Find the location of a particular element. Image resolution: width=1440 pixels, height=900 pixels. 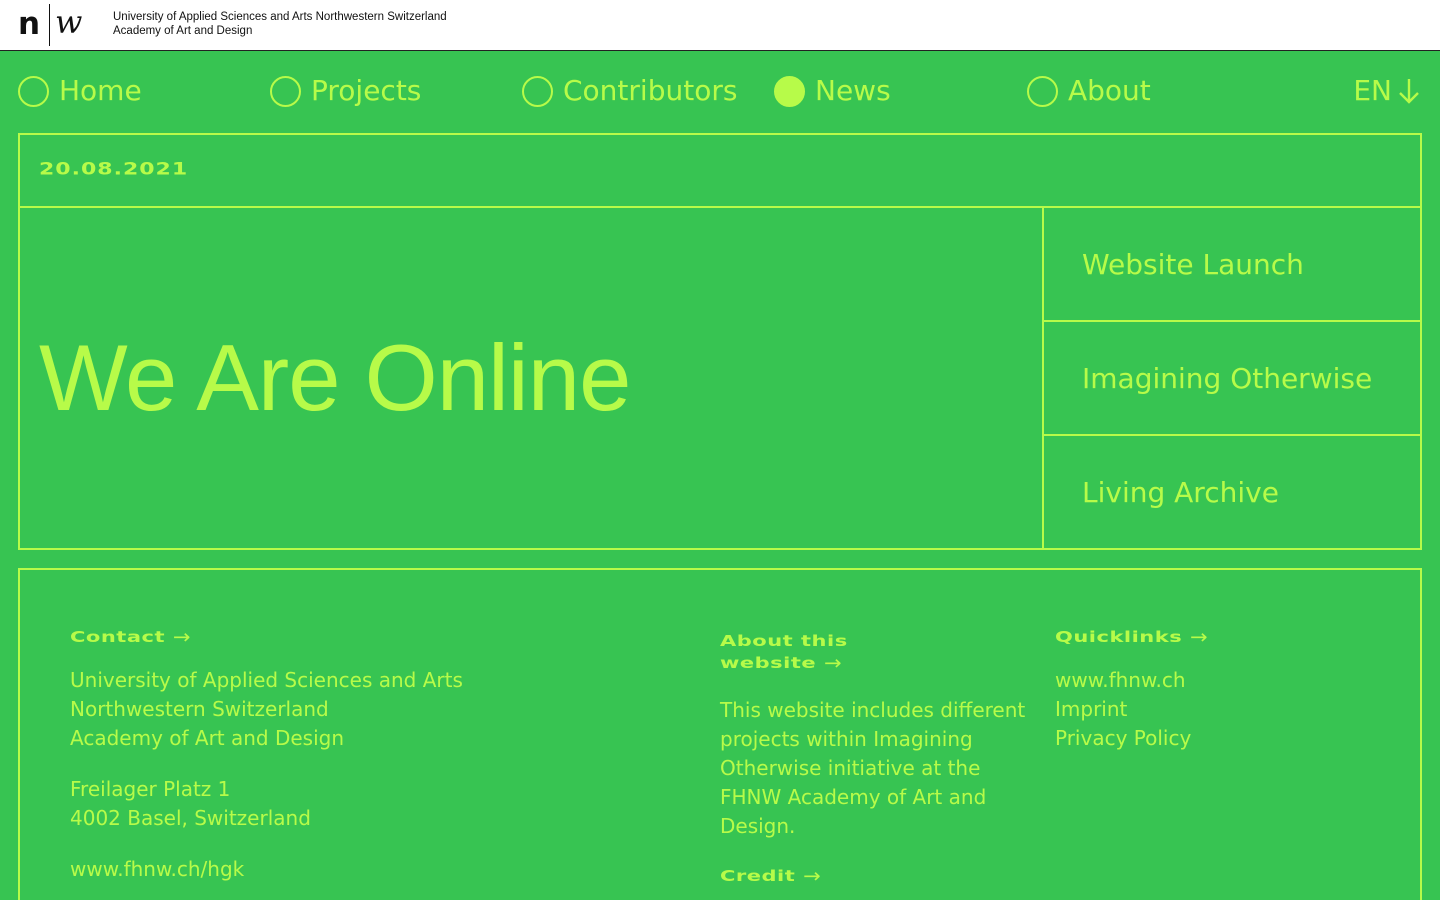

nav-label: Home is located at coordinates (100, 90).